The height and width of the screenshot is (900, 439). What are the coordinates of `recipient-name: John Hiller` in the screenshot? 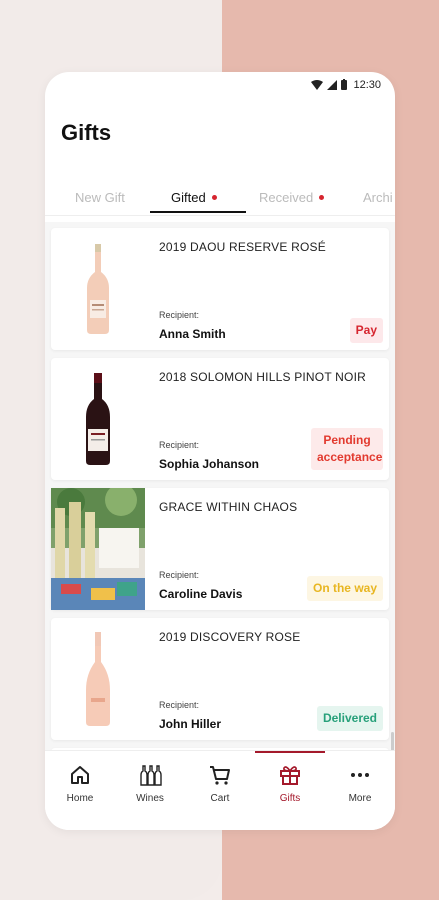 It's located at (190, 724).